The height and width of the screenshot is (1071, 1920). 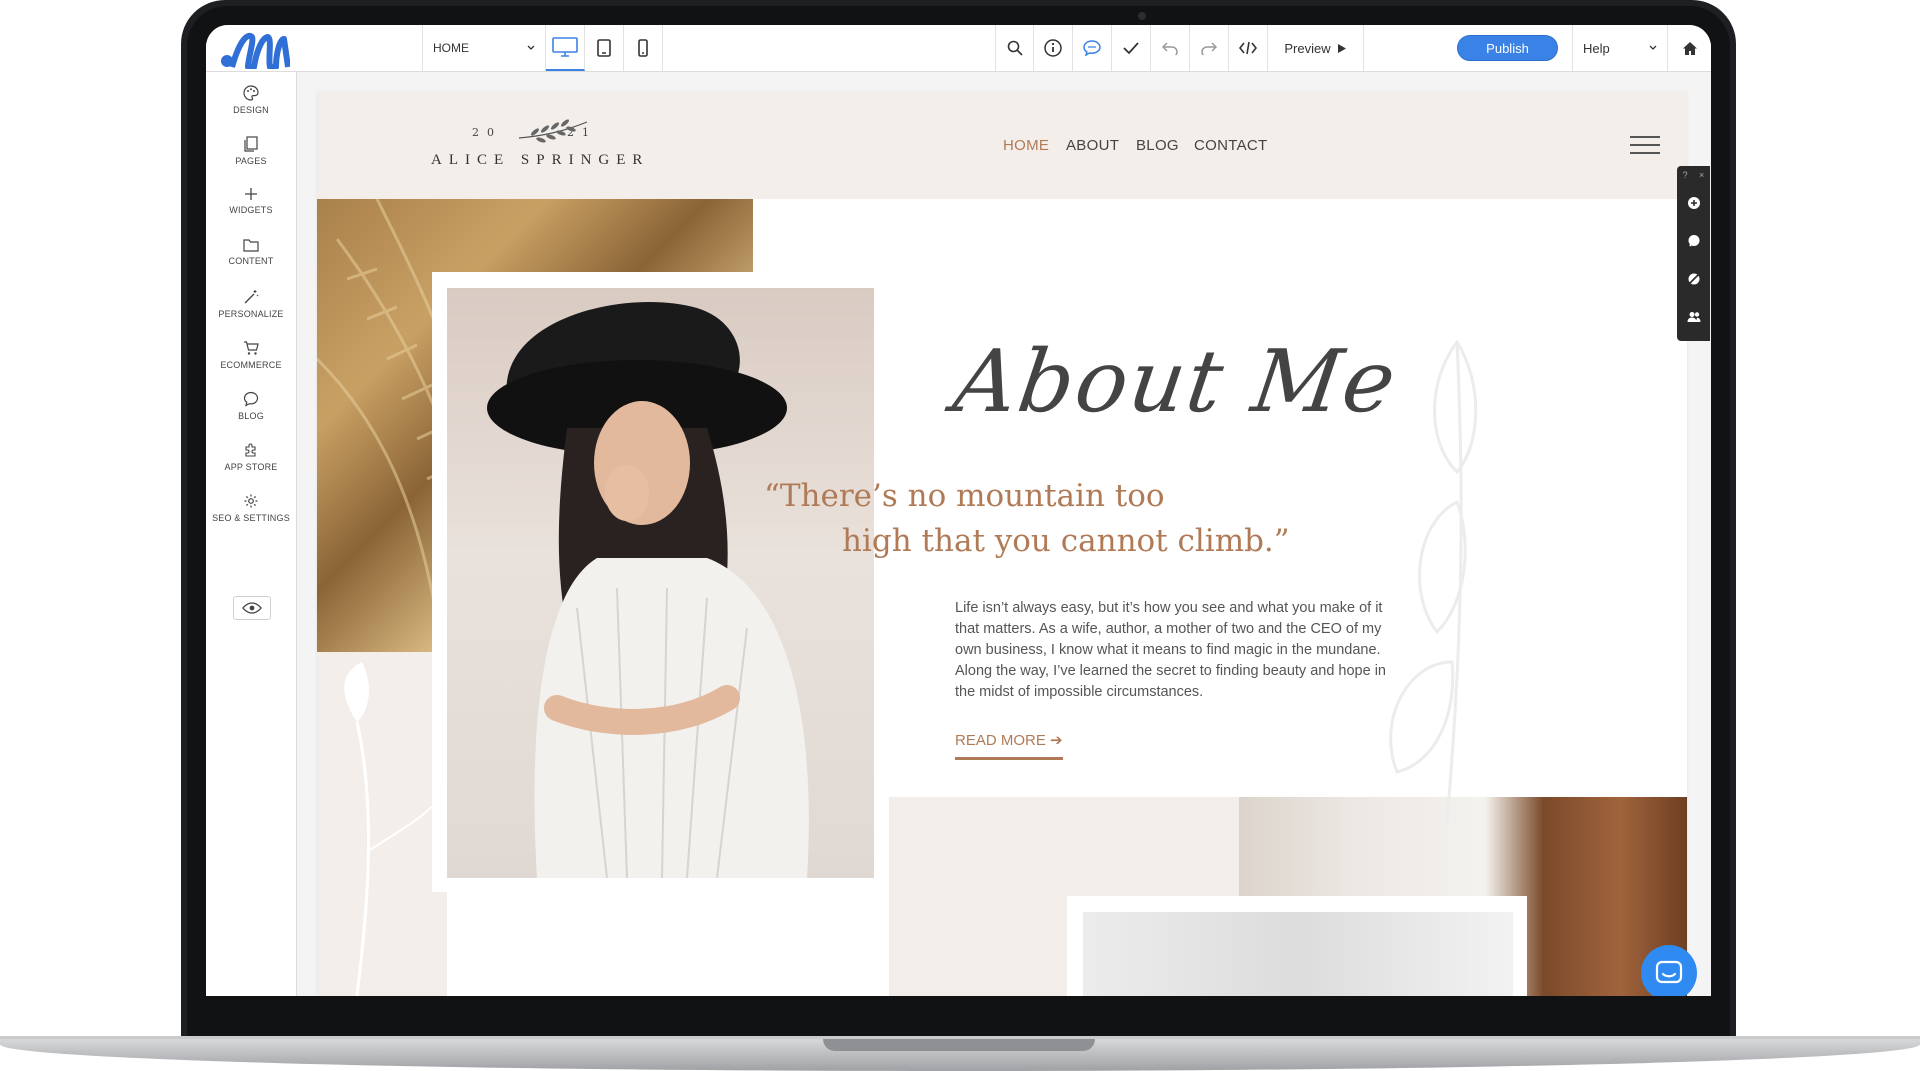 I want to click on brand-year-left: 20, so click(x=487, y=132).